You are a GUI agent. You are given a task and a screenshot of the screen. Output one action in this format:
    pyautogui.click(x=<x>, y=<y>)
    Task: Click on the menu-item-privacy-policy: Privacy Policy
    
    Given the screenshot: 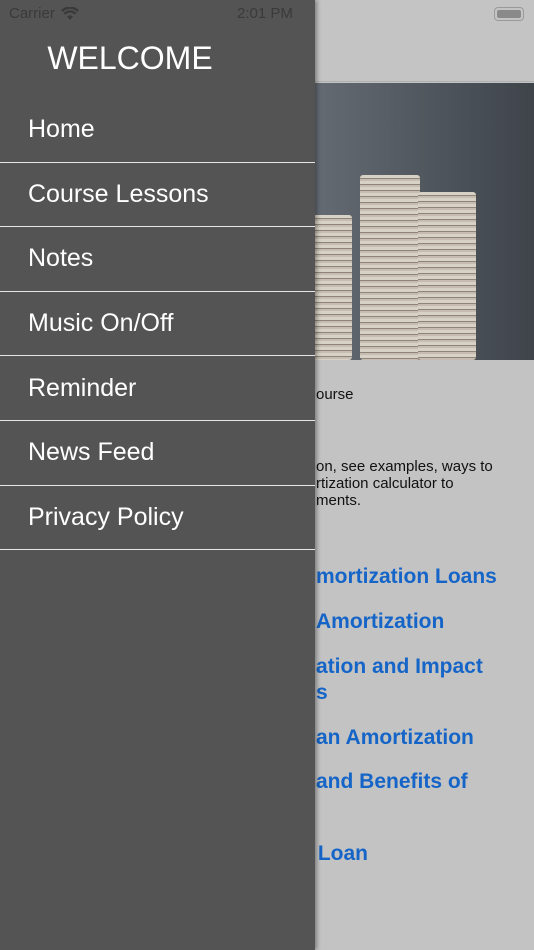 What is the action you would take?
    pyautogui.click(x=157, y=518)
    